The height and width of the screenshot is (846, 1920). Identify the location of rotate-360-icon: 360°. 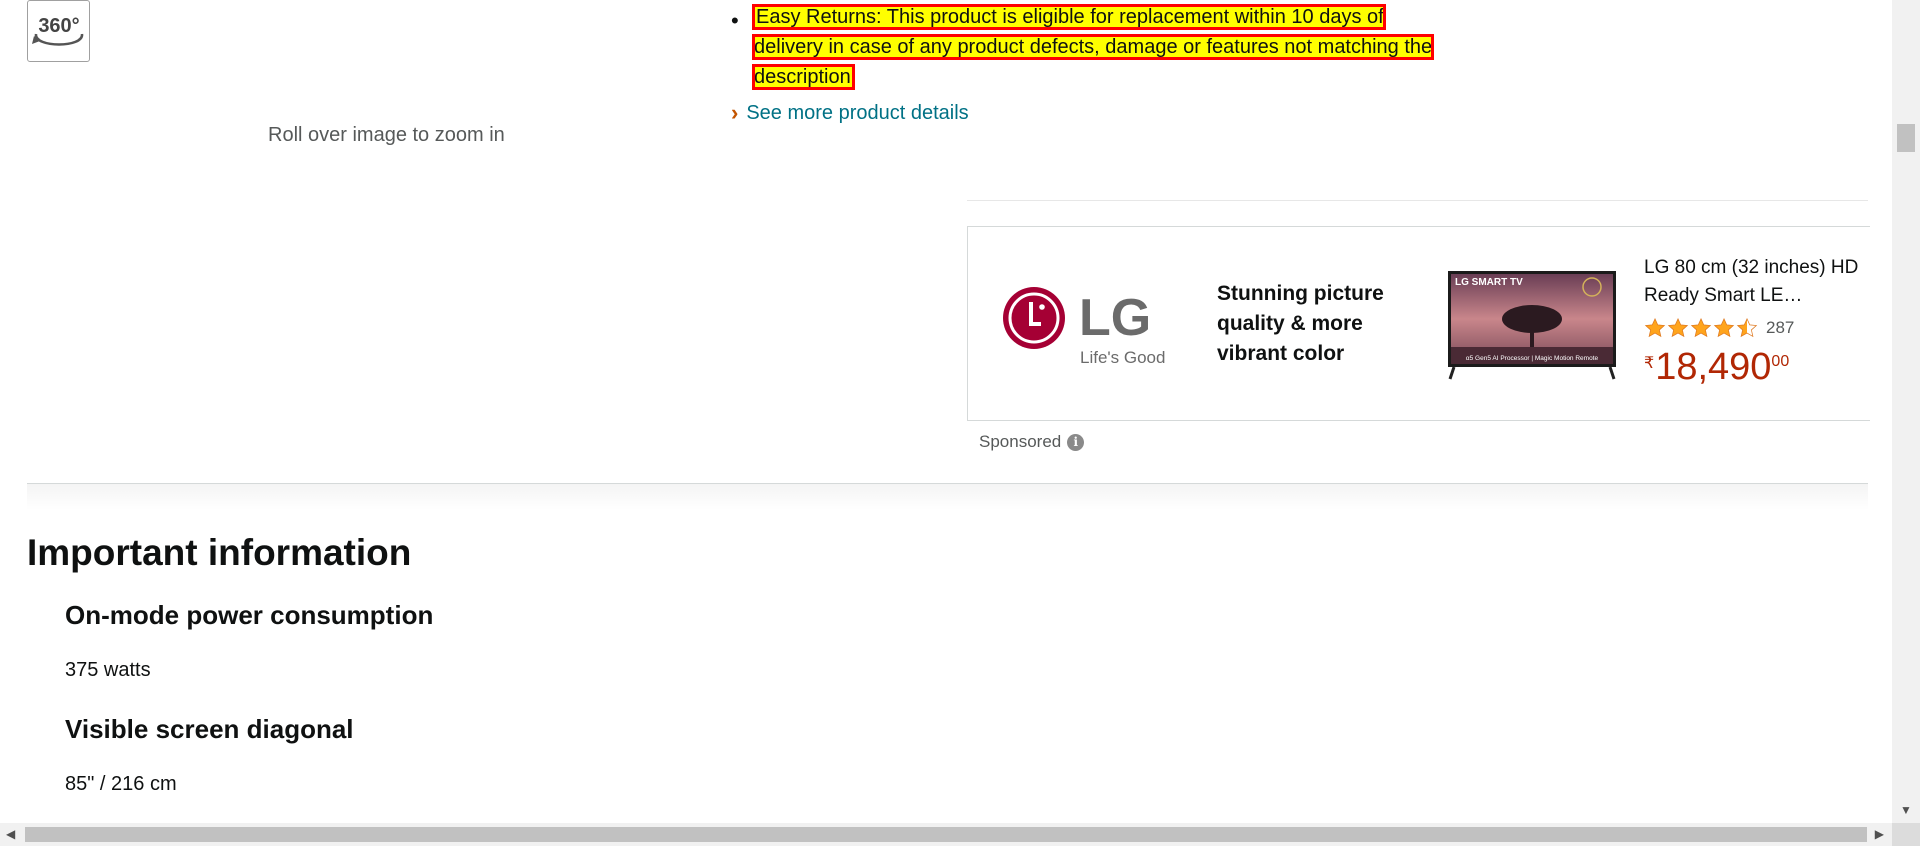
(57, 30).